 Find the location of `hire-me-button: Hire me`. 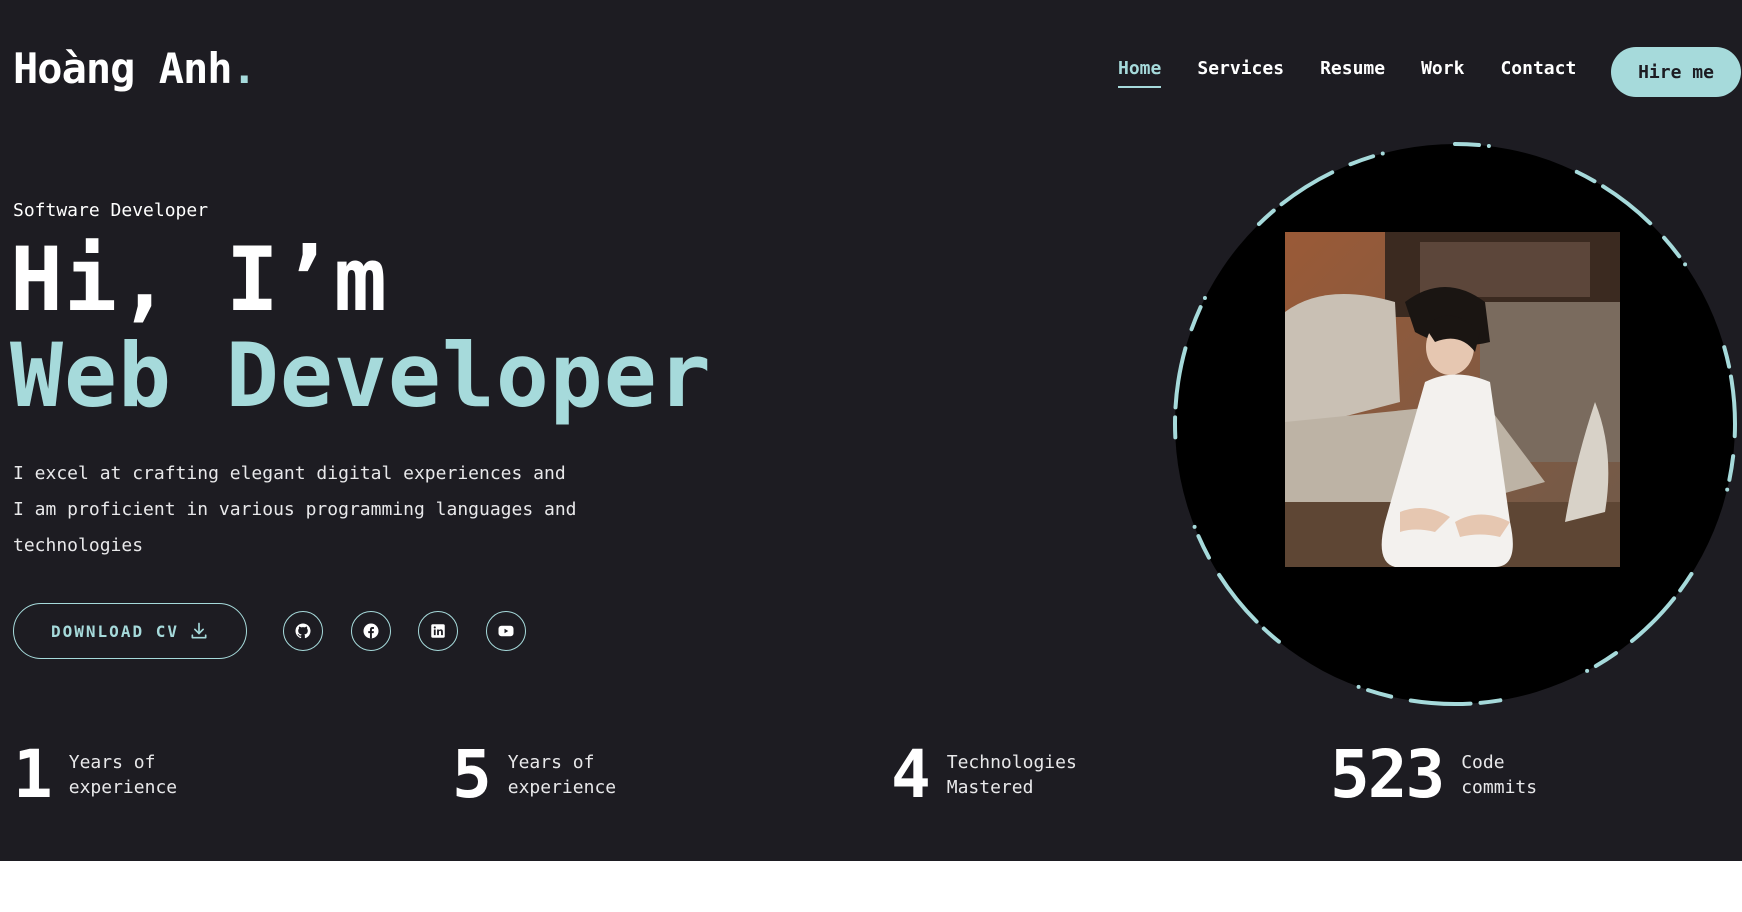

hire-me-button: Hire me is located at coordinates (1676, 72).